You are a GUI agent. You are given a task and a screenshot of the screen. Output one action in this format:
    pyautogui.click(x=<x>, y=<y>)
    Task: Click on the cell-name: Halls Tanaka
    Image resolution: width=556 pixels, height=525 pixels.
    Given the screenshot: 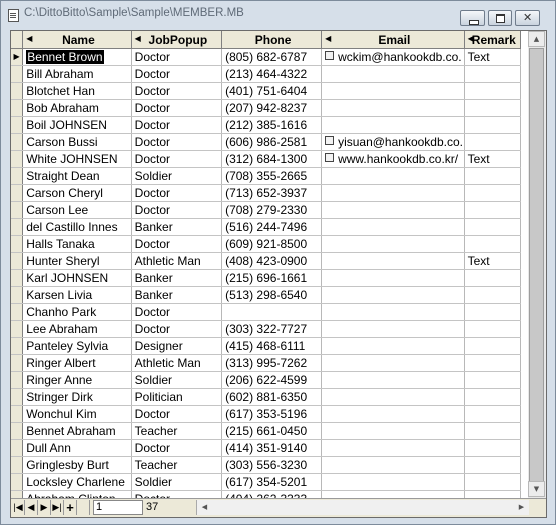 What is the action you would take?
    pyautogui.click(x=77, y=244)
    